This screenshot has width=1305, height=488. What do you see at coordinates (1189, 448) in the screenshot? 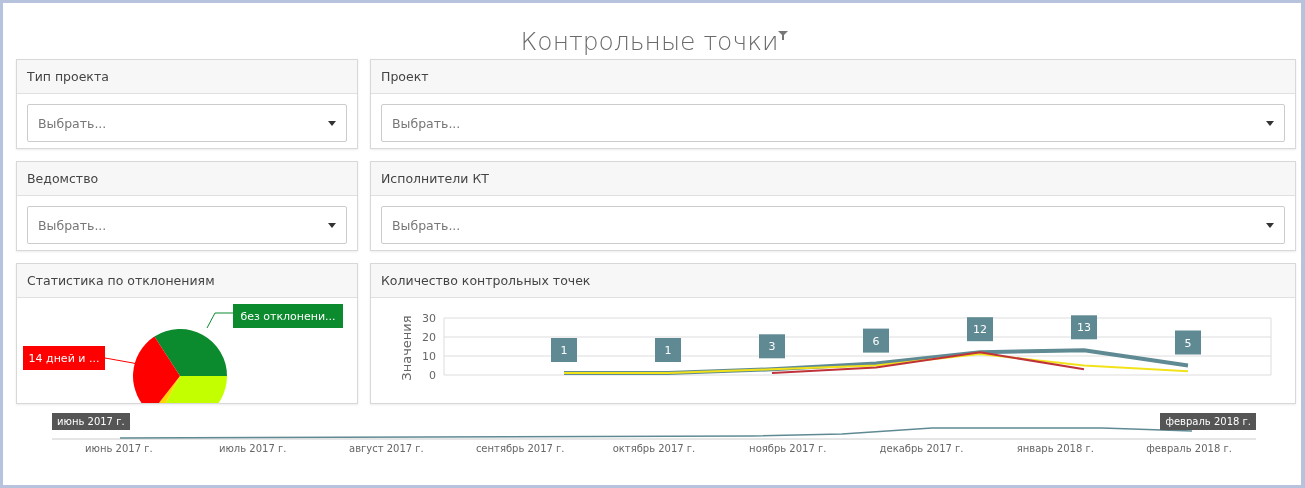
I see `timeline-label: февраль 2018 г.` at bounding box center [1189, 448].